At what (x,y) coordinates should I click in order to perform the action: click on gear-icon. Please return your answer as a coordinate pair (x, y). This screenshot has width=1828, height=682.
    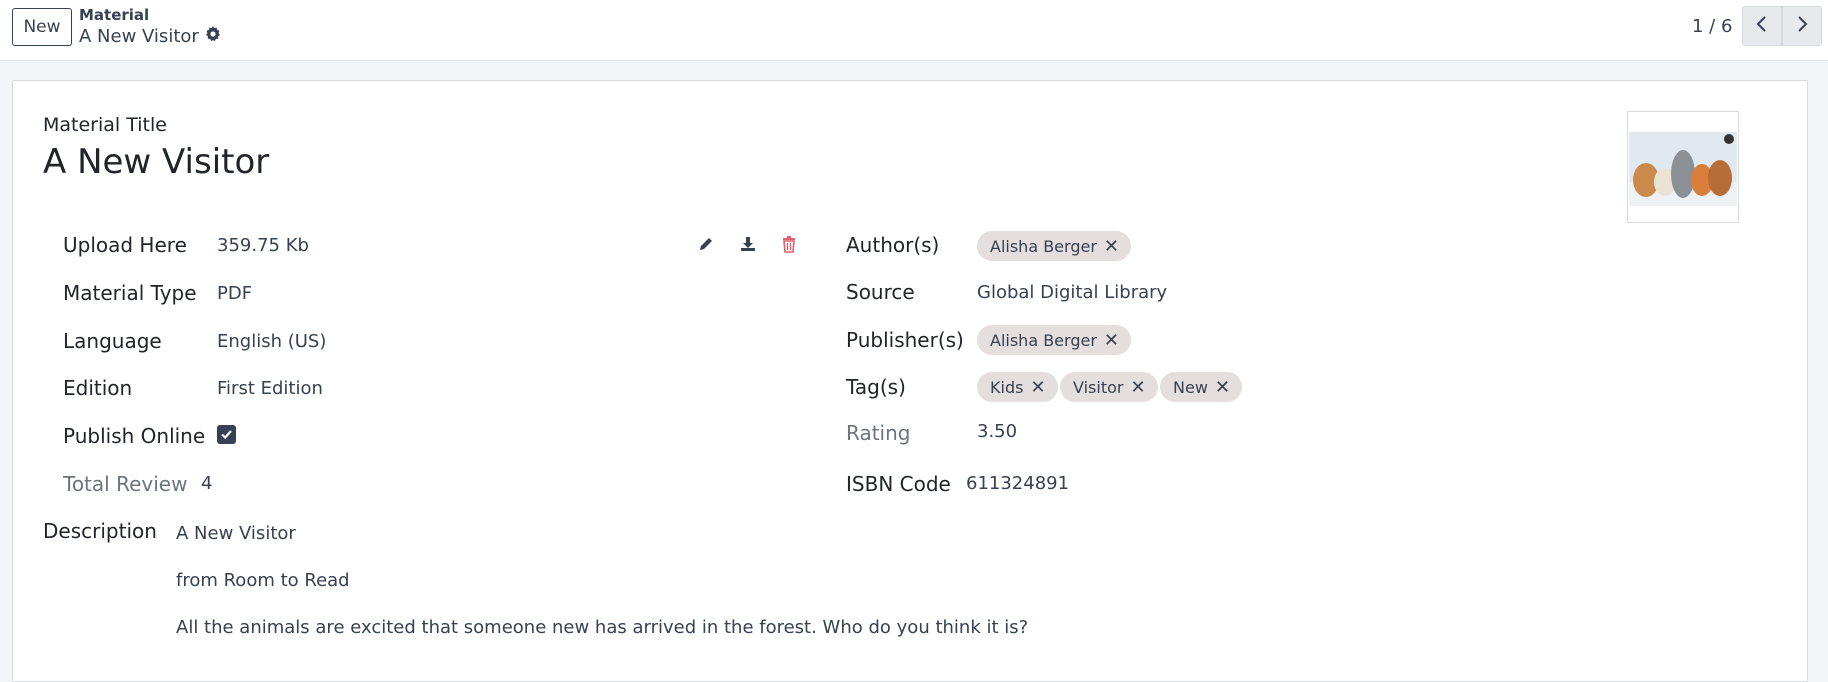
    Looking at the image, I should click on (213, 36).